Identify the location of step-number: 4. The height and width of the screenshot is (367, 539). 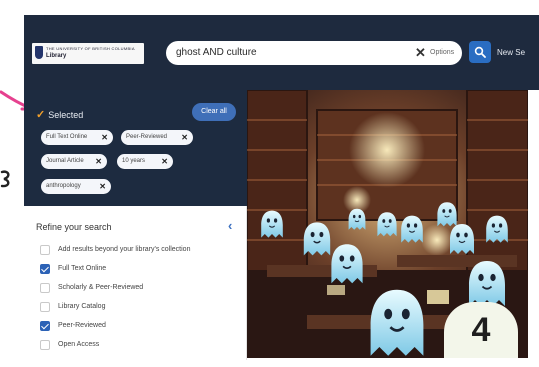
(481, 330).